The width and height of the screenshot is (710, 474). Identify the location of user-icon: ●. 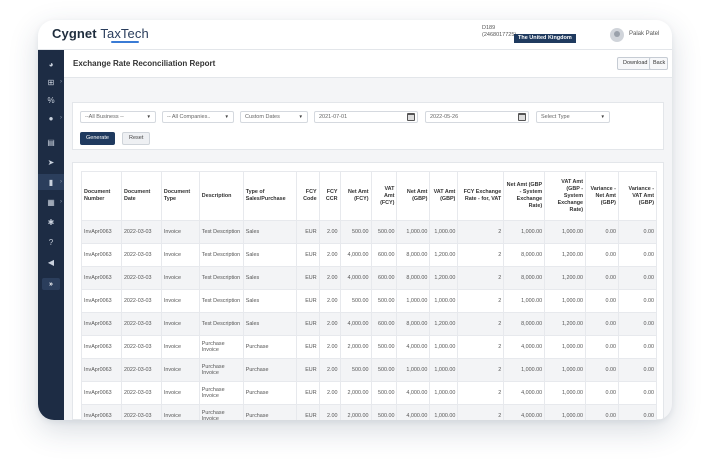
(51, 118).